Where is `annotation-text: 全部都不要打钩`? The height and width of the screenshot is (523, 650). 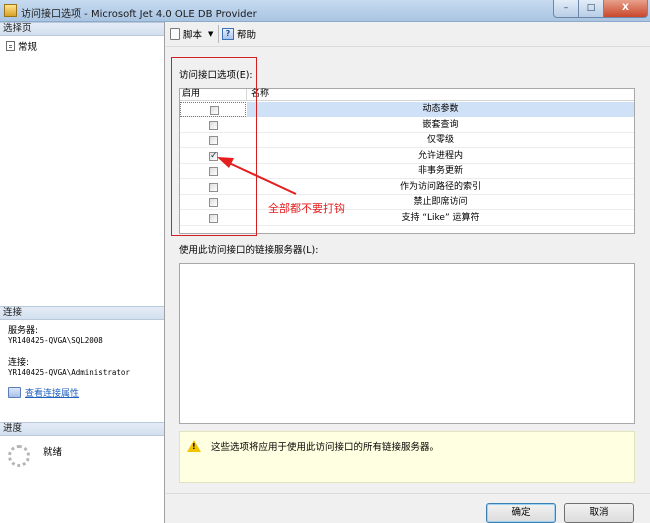
annotation-text: 全部都不要打钩 is located at coordinates (306, 208).